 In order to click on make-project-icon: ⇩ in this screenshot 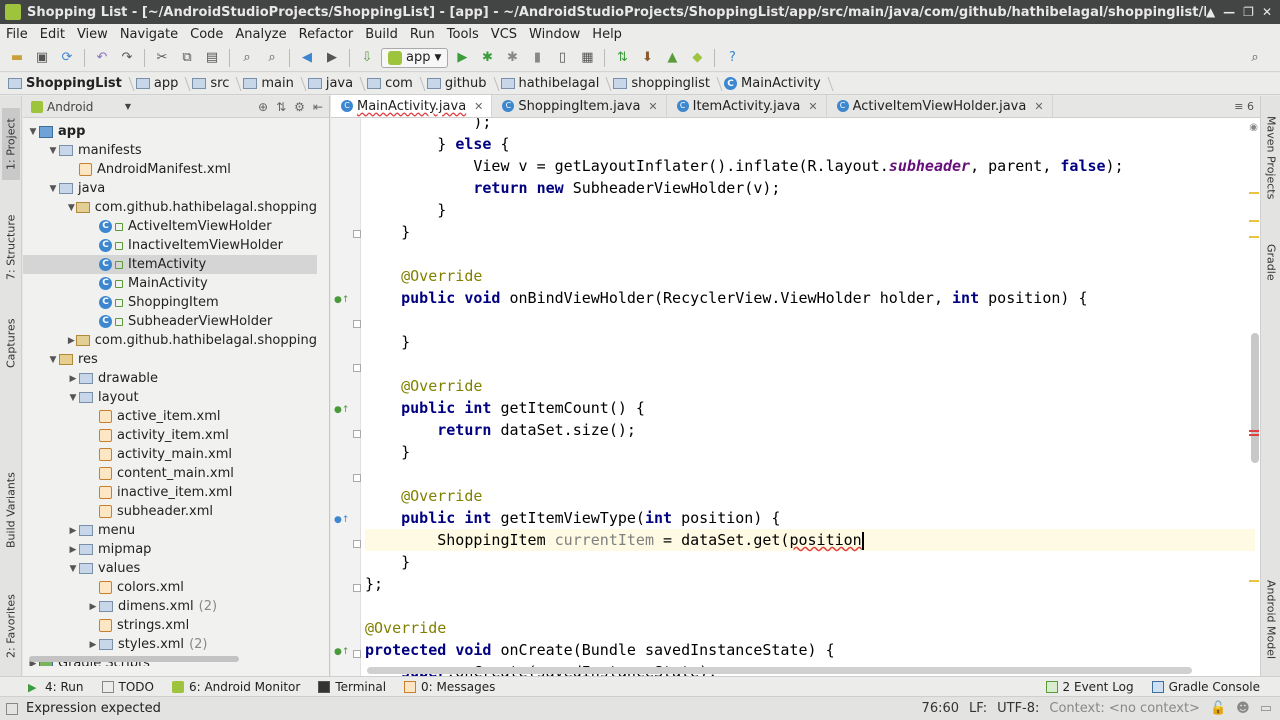, I will do `click(367, 58)`.